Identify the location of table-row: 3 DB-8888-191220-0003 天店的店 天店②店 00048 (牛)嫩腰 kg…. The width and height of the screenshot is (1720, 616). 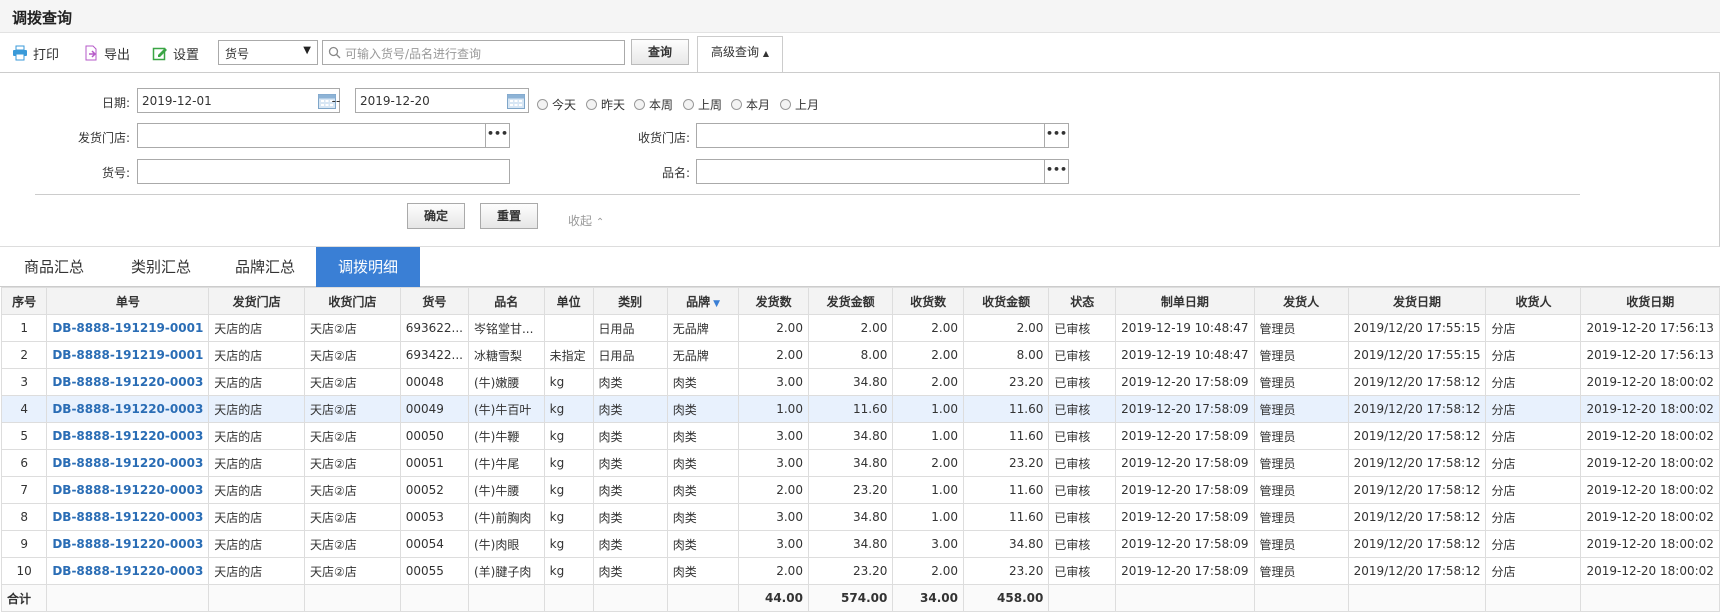
(860, 382).